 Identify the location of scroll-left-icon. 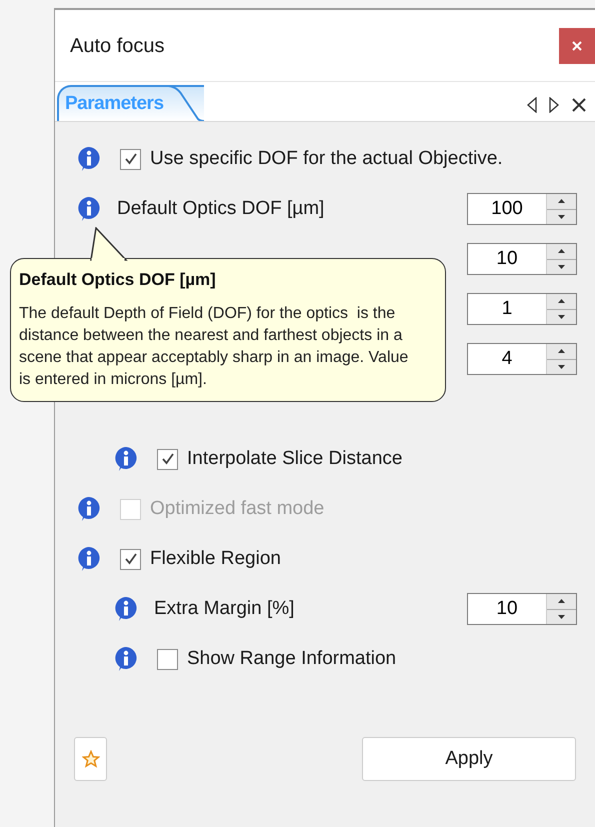
(532, 105).